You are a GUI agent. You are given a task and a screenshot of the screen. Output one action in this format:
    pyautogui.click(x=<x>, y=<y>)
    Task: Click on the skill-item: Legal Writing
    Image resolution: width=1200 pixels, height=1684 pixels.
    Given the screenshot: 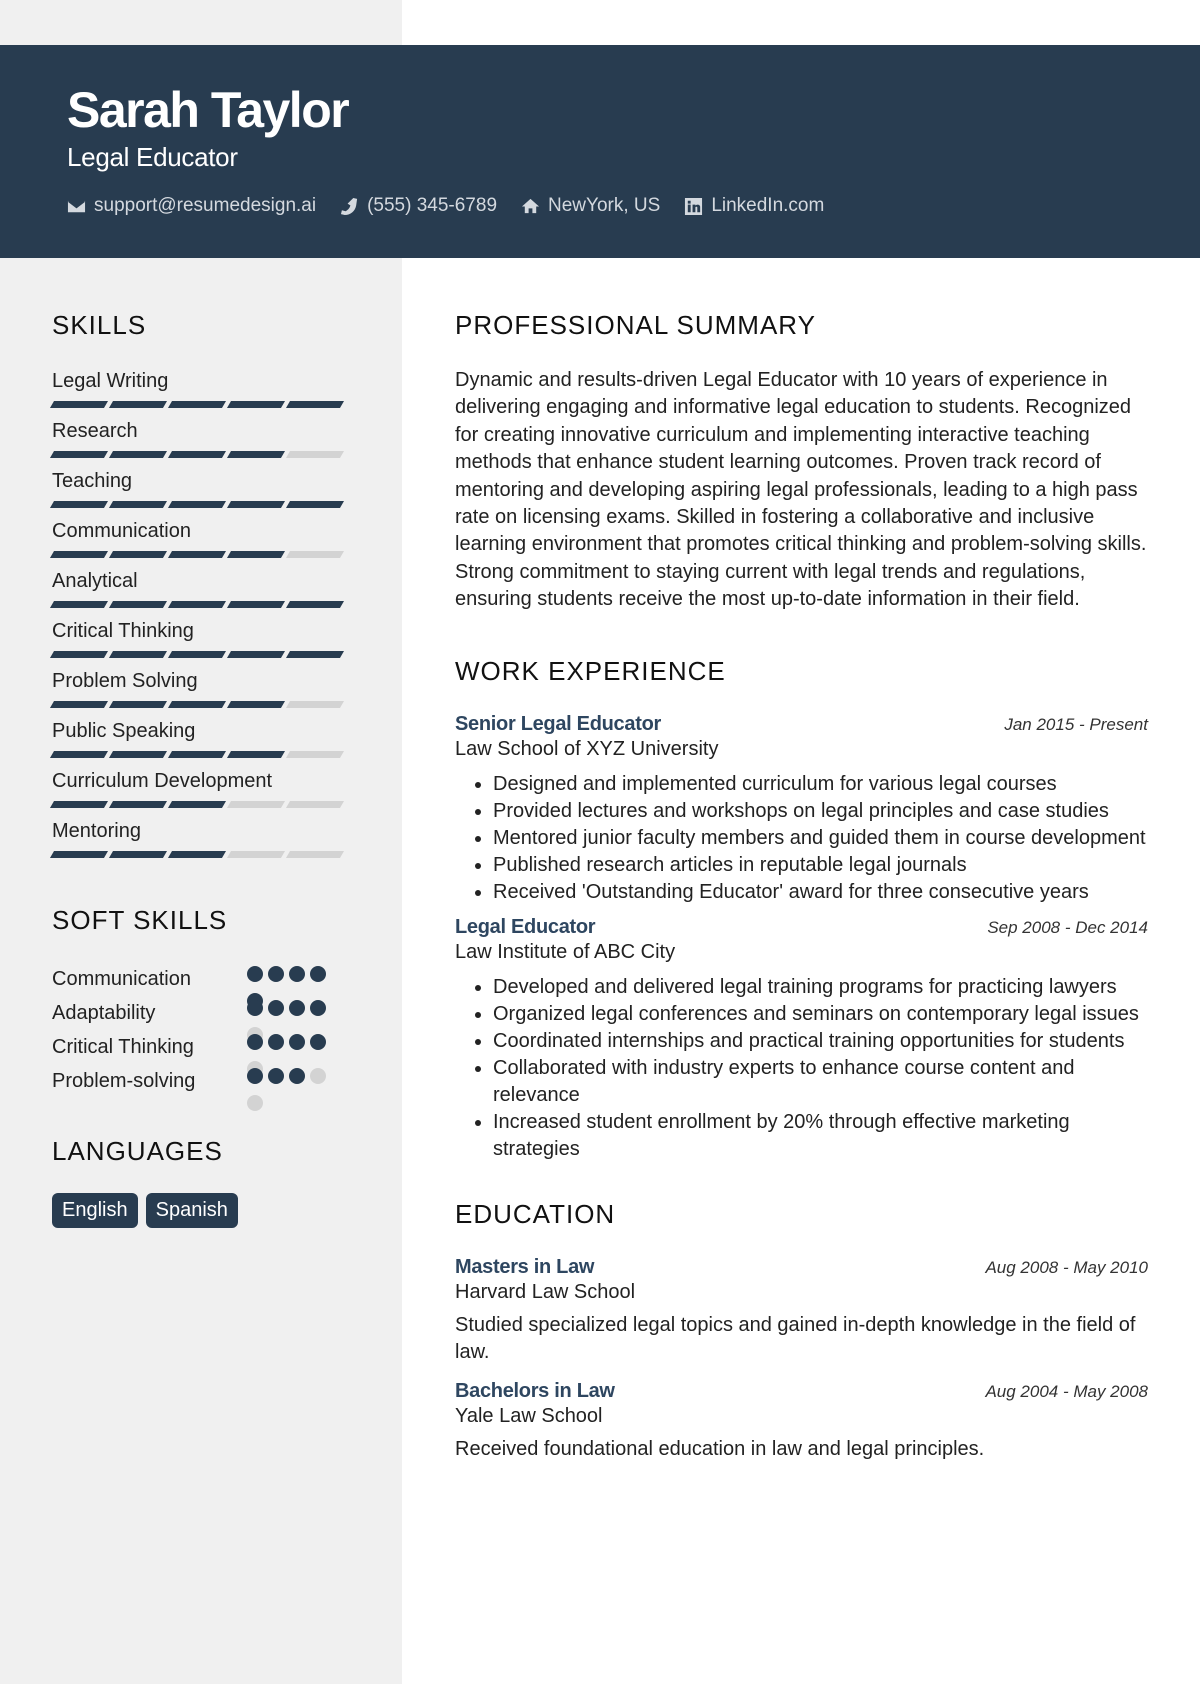 What is the action you would take?
    pyautogui.click(x=200, y=392)
    